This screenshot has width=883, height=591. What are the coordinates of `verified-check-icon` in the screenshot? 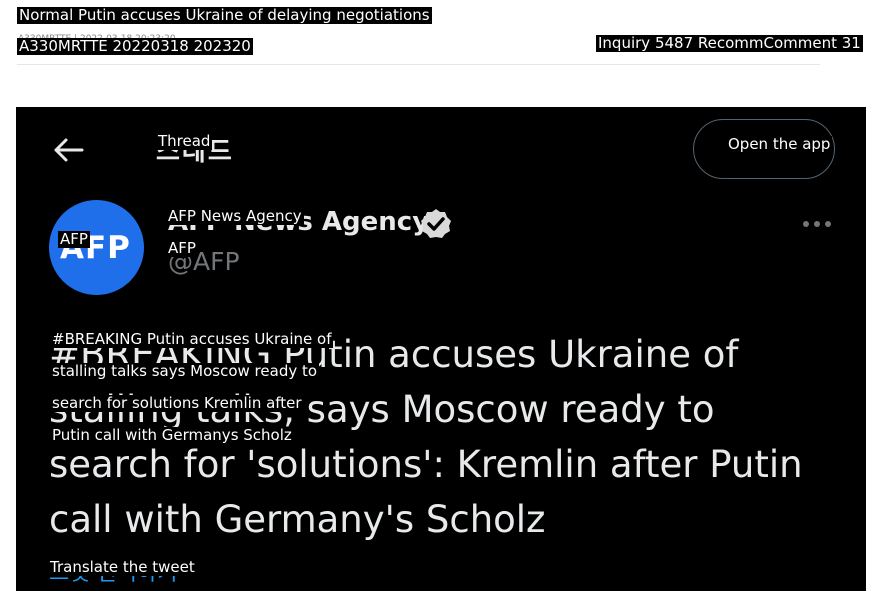 It's located at (436, 223).